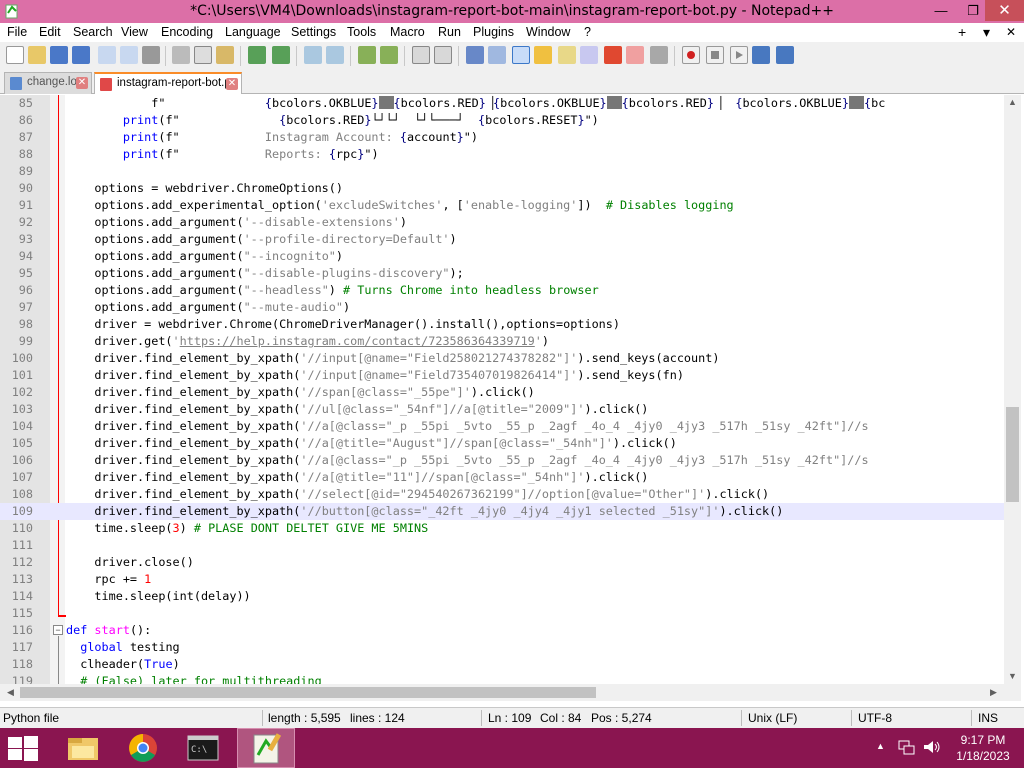 Image resolution: width=1024 pixels, height=768 pixels. What do you see at coordinates (313, 55) in the screenshot?
I see `find-icon` at bounding box center [313, 55].